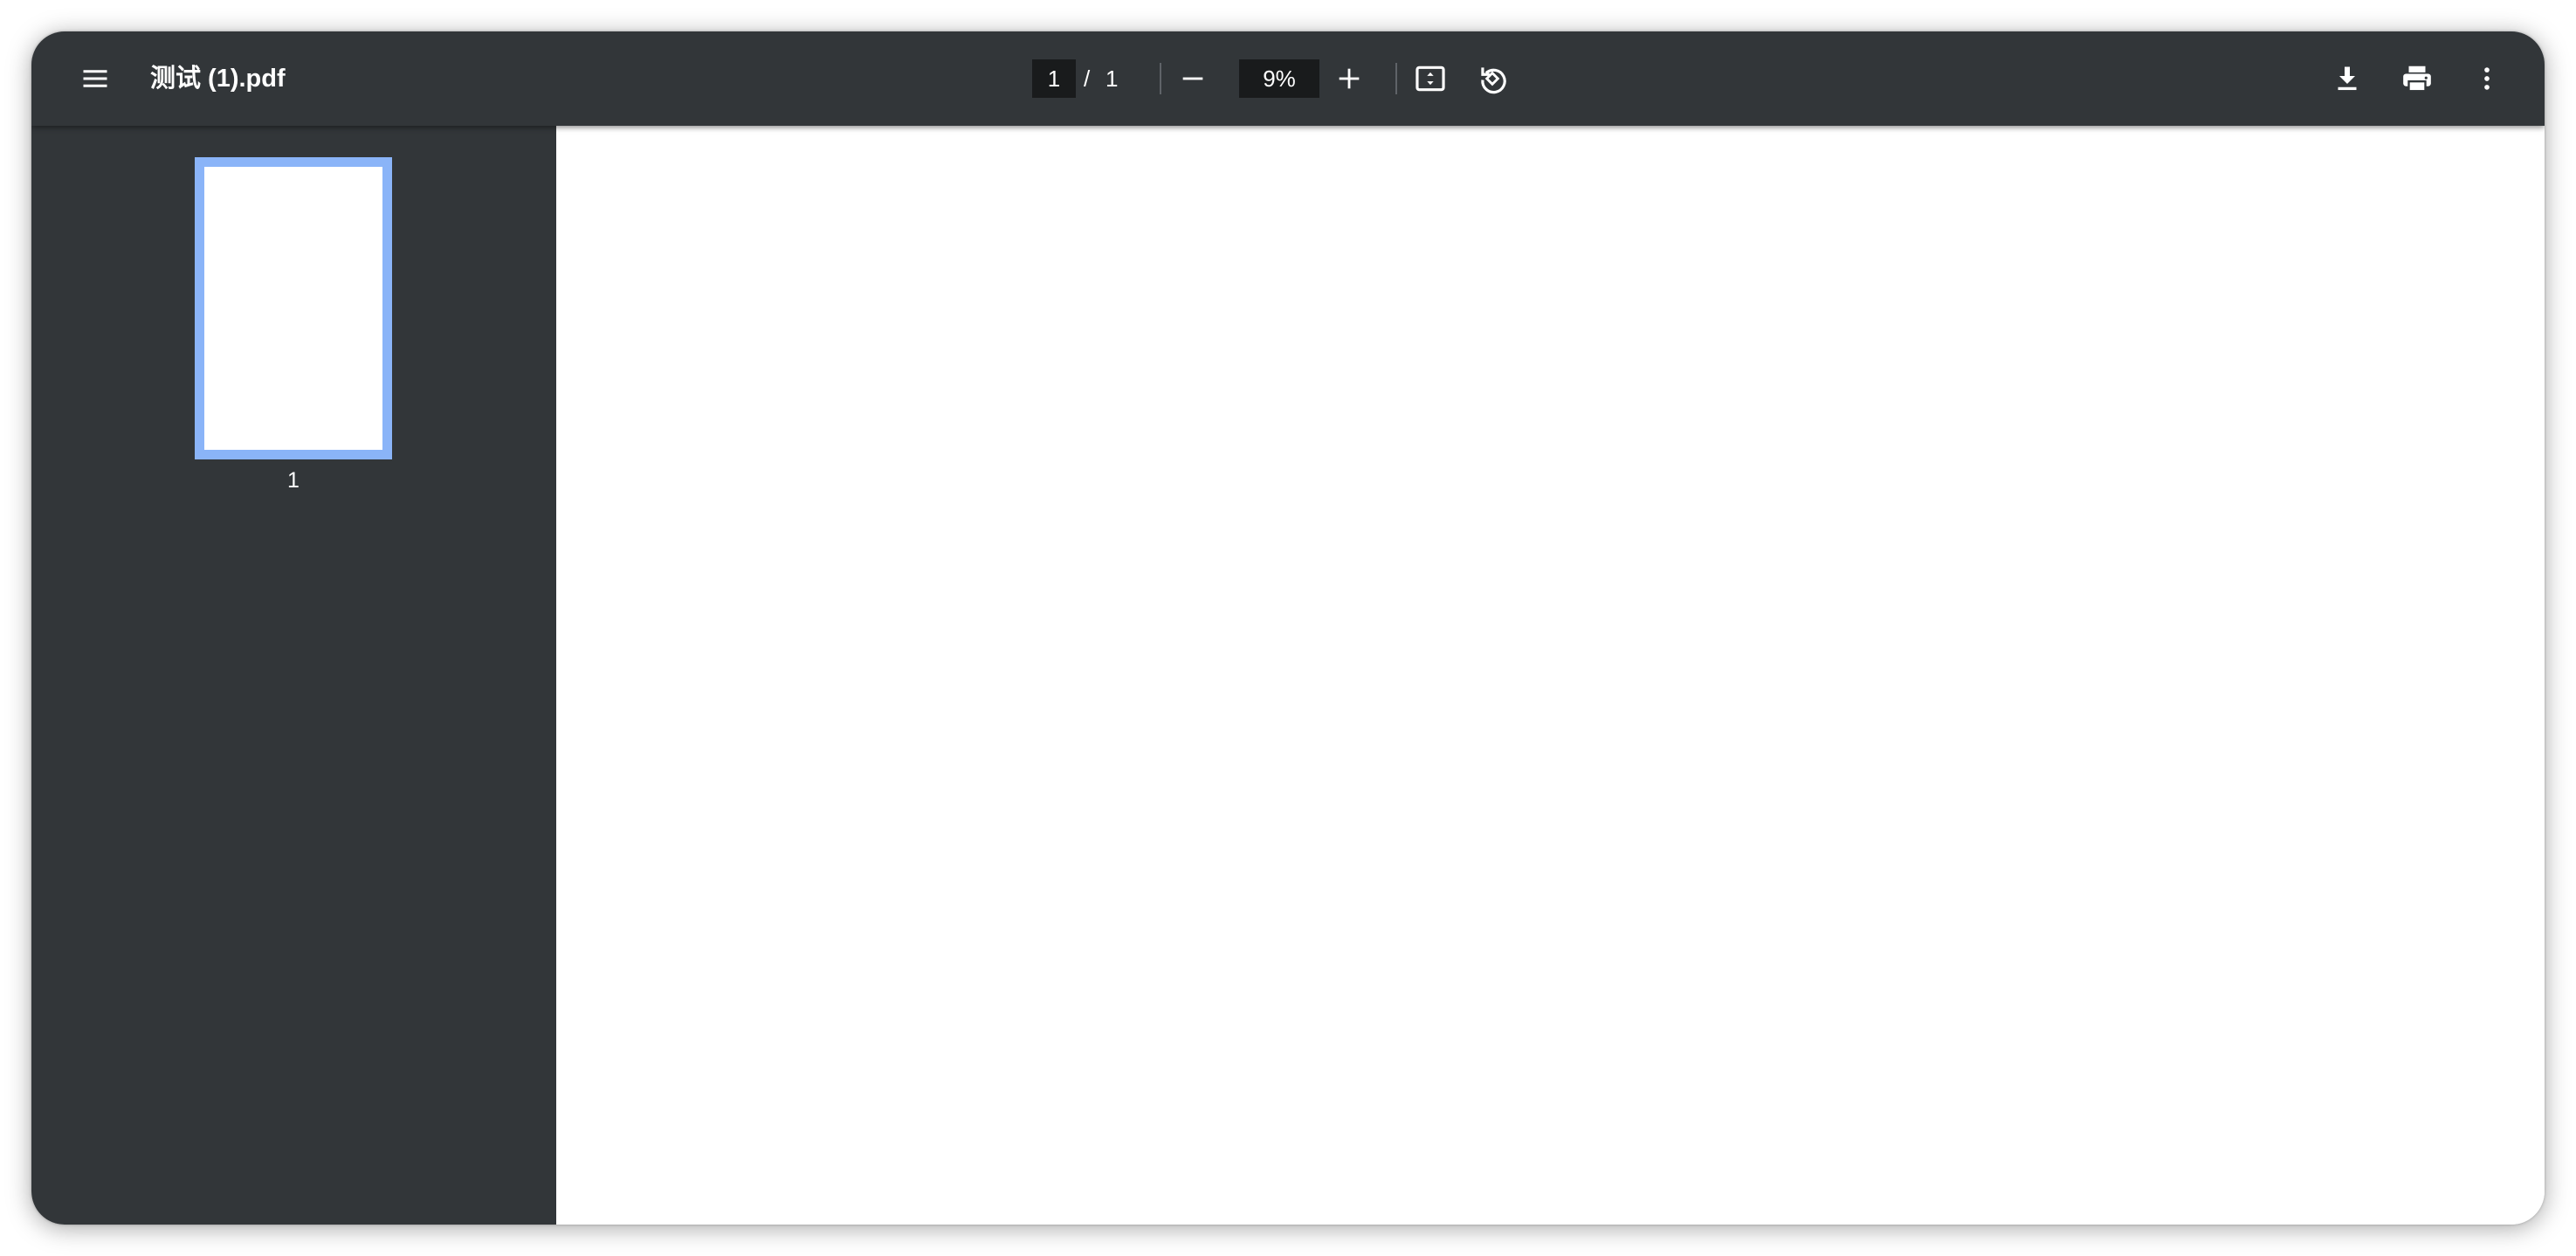 The width and height of the screenshot is (2576, 1256). I want to click on menu-icon, so click(95, 78).